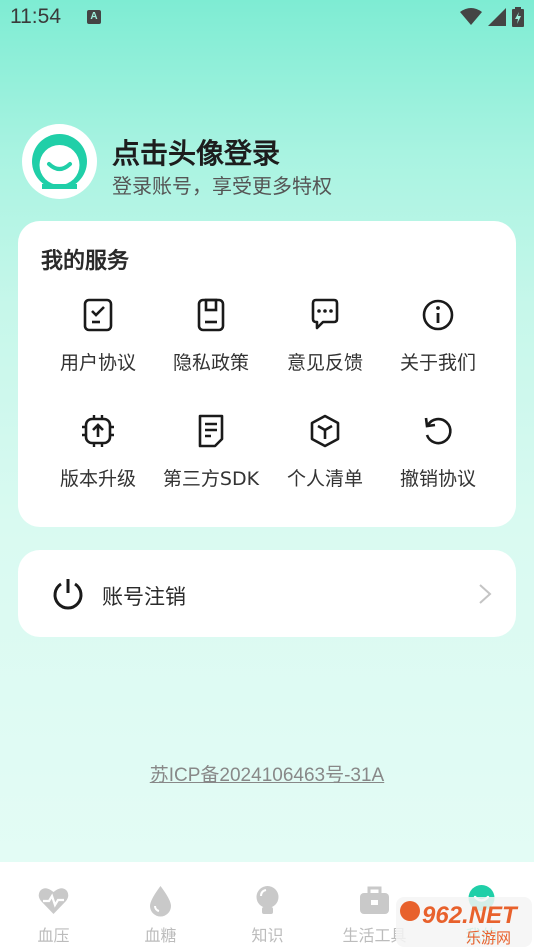  I want to click on icp-link: 苏ICP备2024106463号-31A, so click(267, 773).